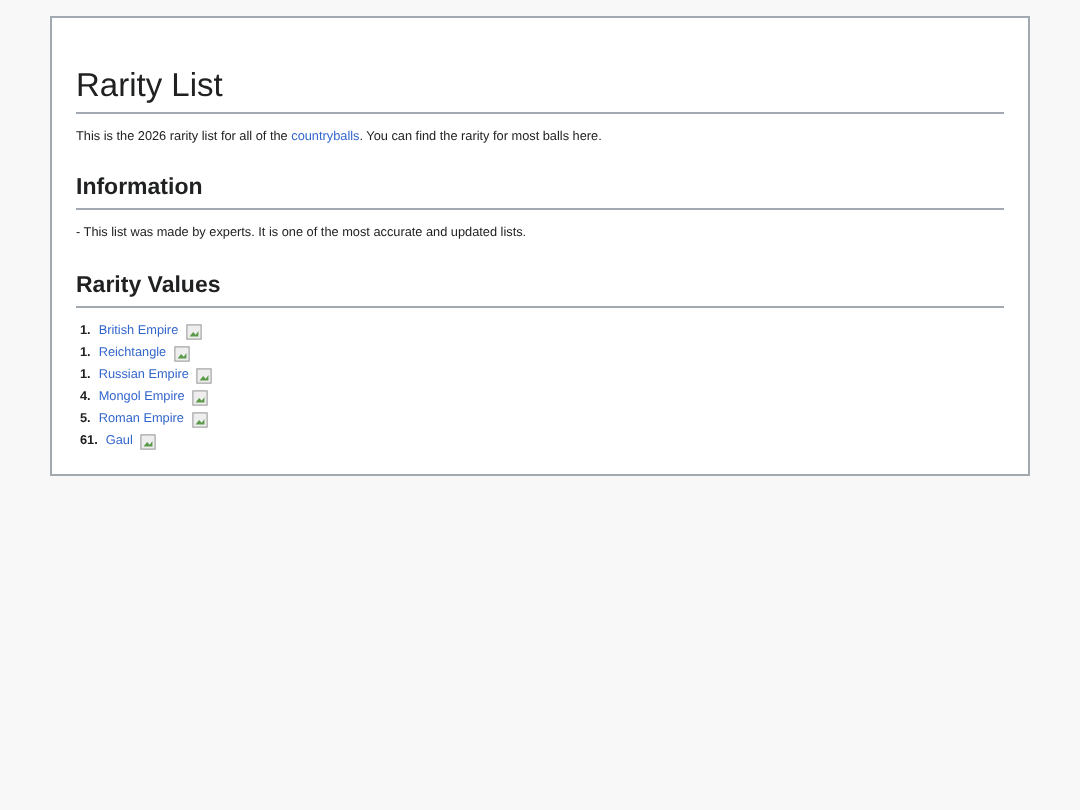 This screenshot has width=1080, height=810. I want to click on section-heading: Rarity Values, so click(540, 290).